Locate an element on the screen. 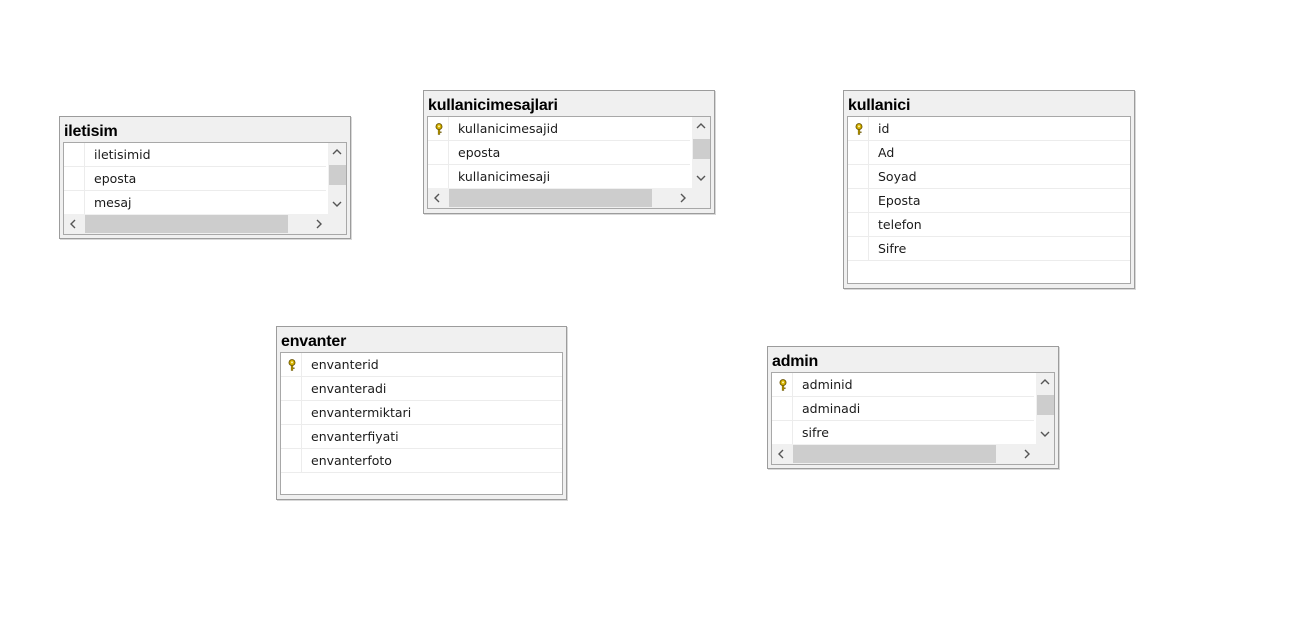 This screenshot has height=620, width=1293. column-name: telefon is located at coordinates (900, 224).